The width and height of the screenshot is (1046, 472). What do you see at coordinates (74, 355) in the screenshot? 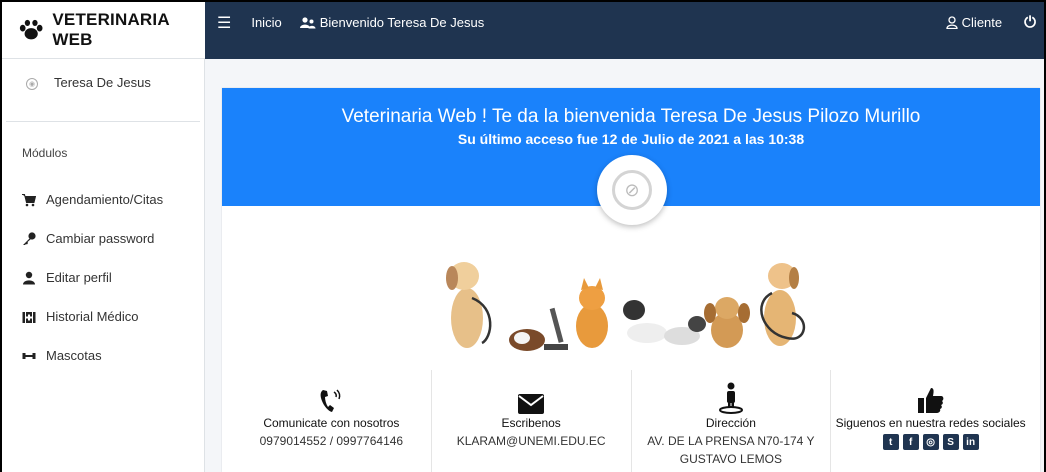
I see `sidebar-item-label: Mascotas` at bounding box center [74, 355].